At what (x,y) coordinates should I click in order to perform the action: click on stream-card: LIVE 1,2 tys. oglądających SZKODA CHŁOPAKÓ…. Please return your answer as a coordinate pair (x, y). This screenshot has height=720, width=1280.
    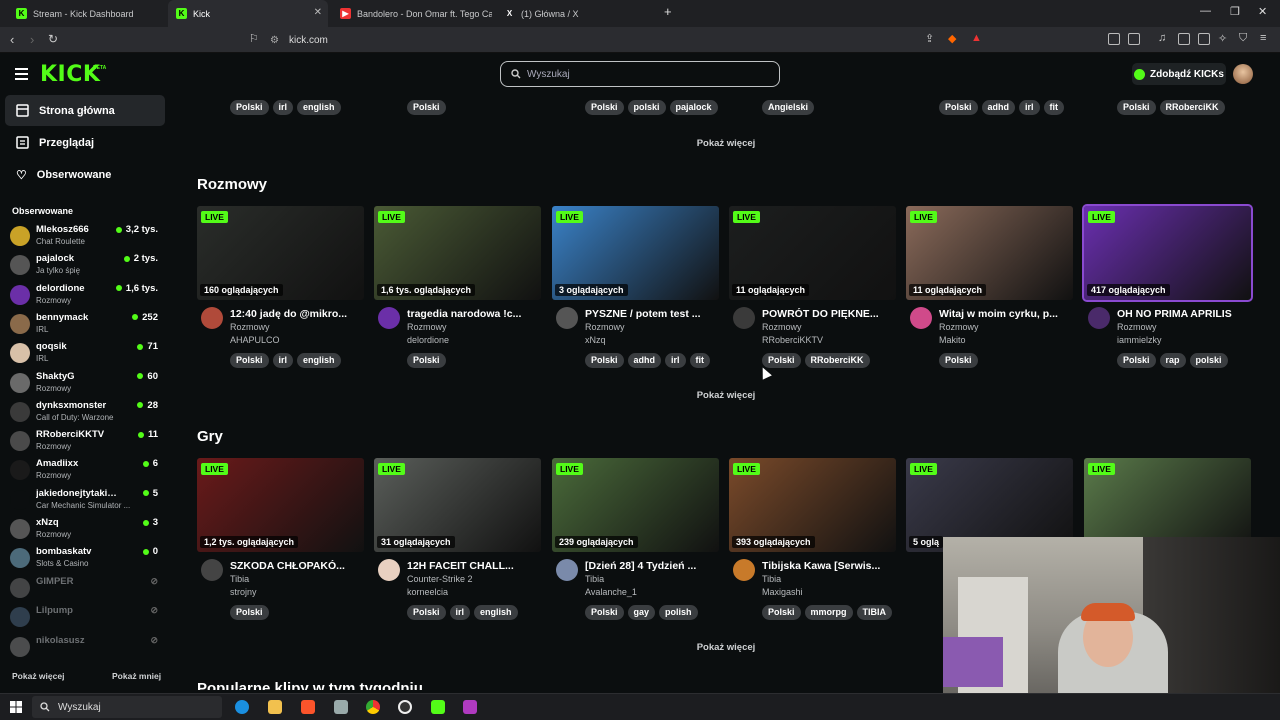
    Looking at the image, I should click on (280, 543).